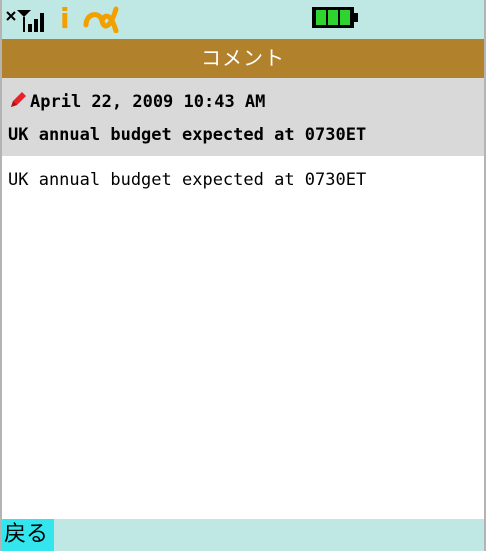 This screenshot has height=551, width=486. Describe the element at coordinates (243, 535) in the screenshot. I see `softkey-bar: 戻る` at that location.